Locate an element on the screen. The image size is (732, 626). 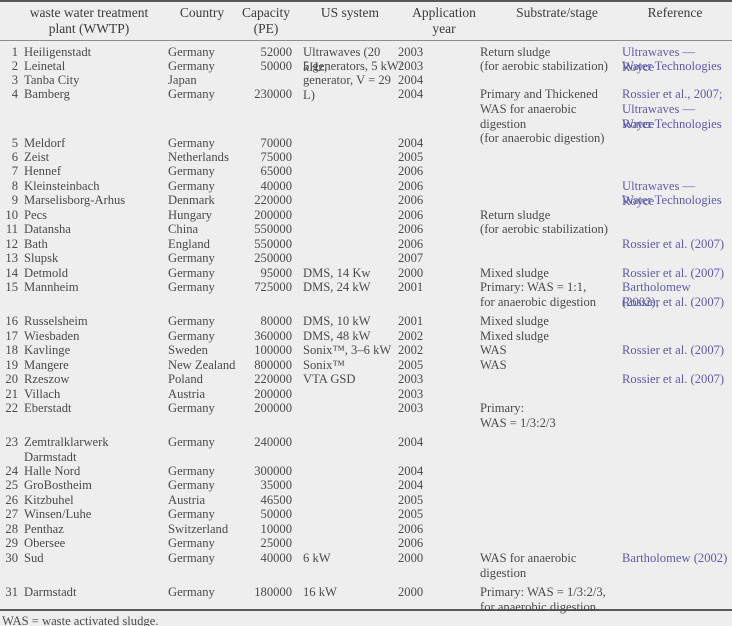
plant-name: Tanba City is located at coordinates (52, 80).